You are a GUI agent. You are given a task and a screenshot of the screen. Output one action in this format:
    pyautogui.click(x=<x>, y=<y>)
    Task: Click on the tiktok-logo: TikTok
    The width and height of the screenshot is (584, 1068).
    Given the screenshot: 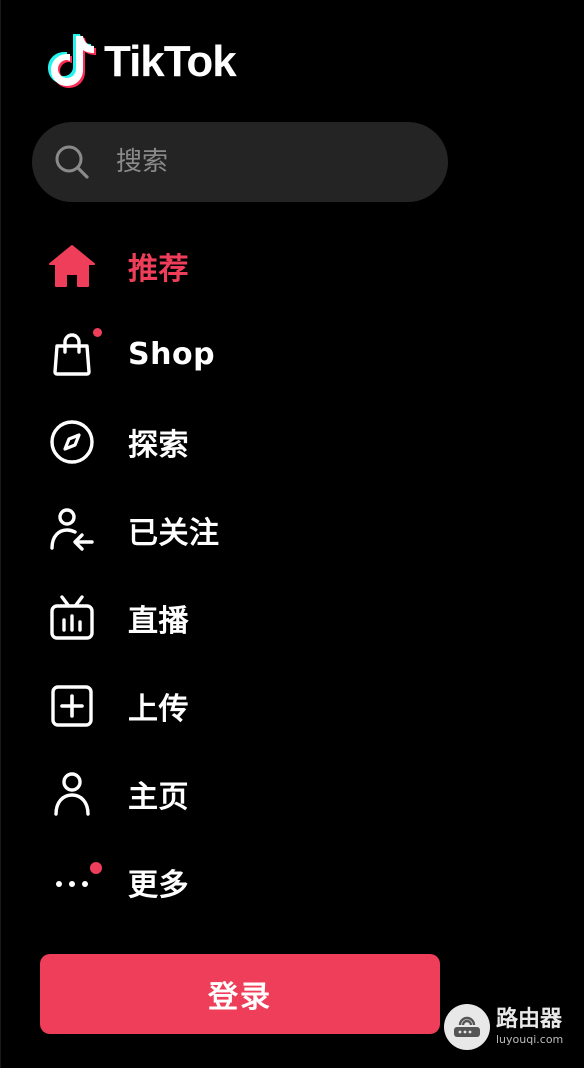 What is the action you would take?
    pyautogui.click(x=142, y=62)
    